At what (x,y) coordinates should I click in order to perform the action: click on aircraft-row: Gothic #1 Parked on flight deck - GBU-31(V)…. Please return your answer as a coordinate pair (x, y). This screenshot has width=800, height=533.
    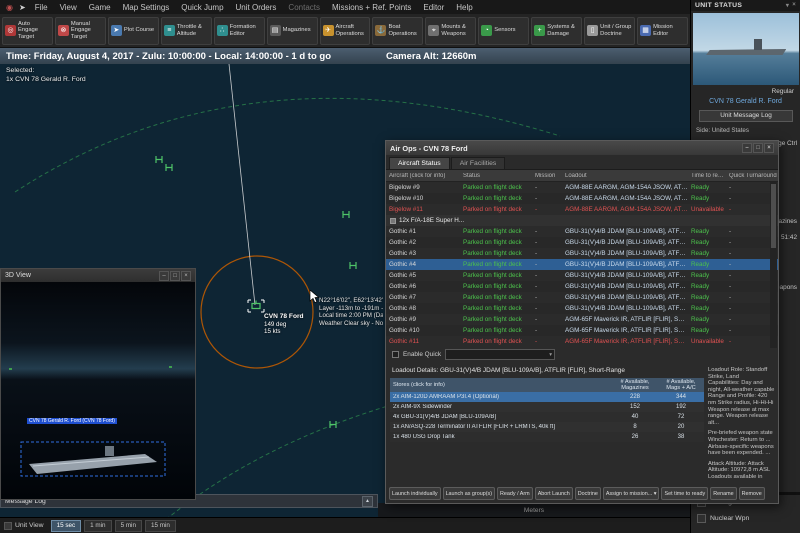
    Looking at the image, I should click on (582, 231).